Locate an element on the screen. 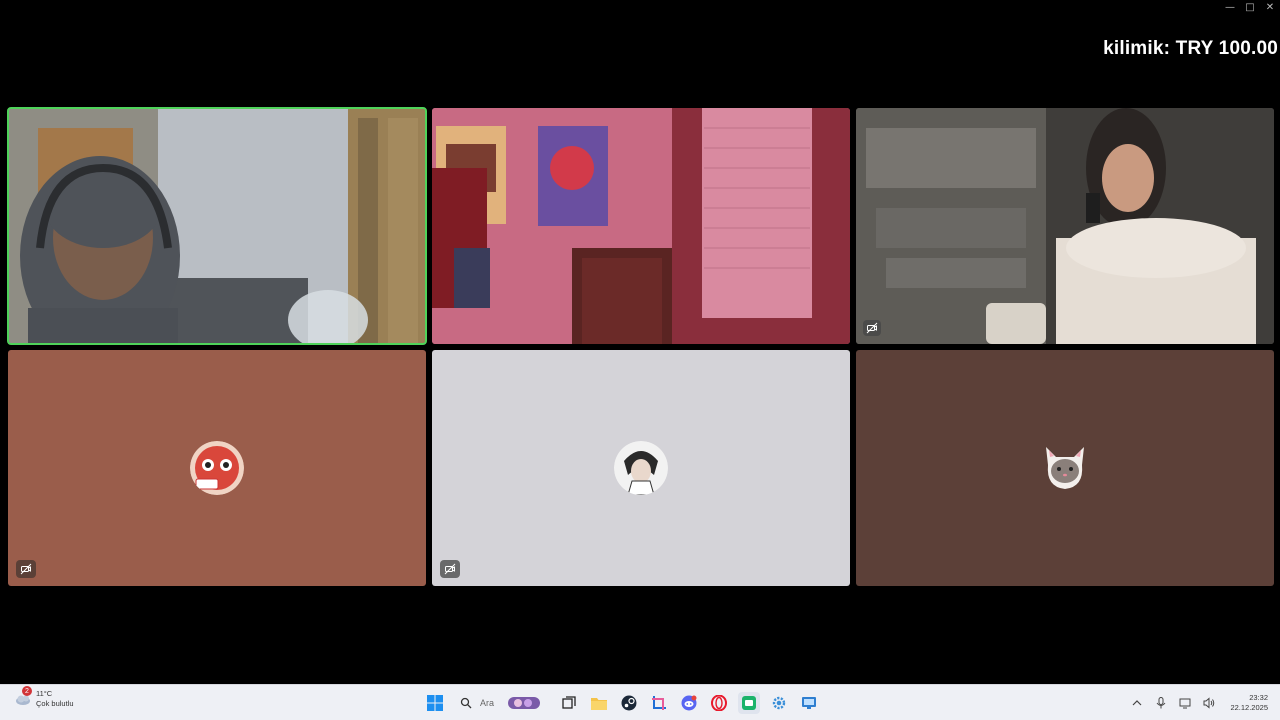 The image size is (1280, 720). task-view-icon is located at coordinates (569, 702).